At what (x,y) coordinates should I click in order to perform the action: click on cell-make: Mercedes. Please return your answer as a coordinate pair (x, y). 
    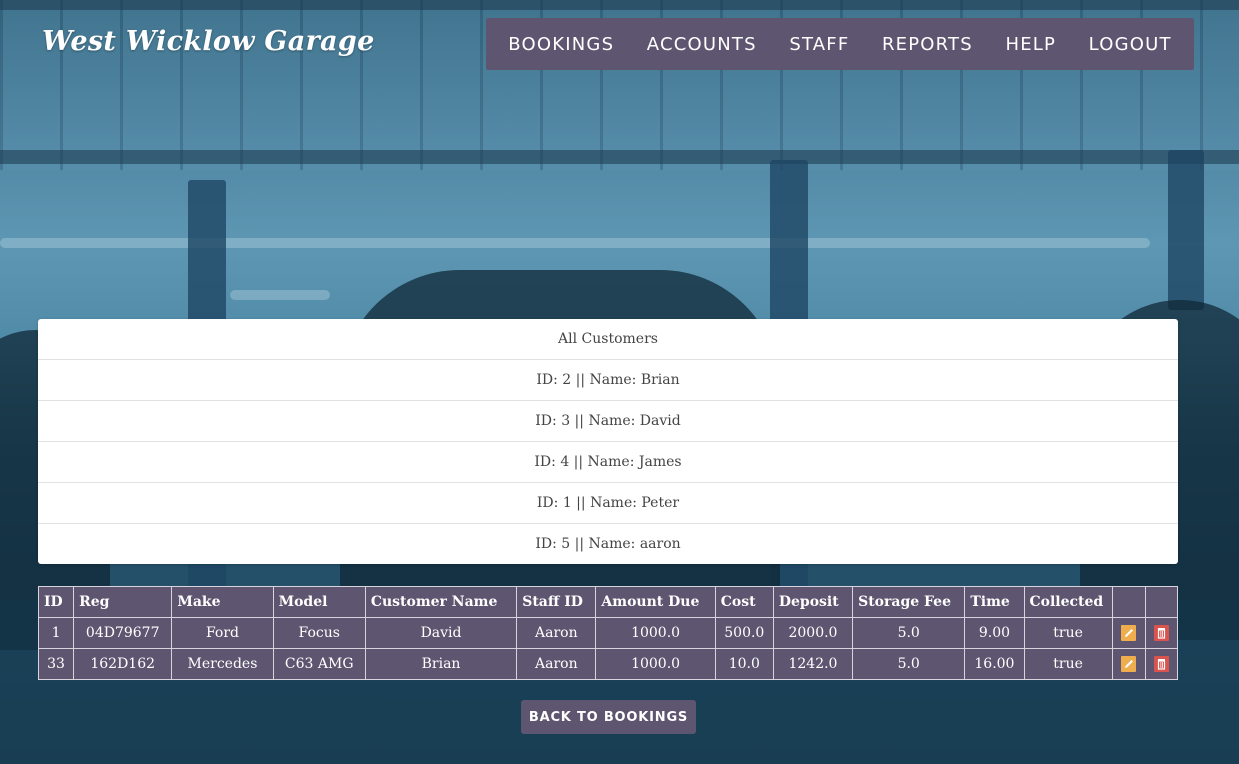
    Looking at the image, I should click on (222, 664).